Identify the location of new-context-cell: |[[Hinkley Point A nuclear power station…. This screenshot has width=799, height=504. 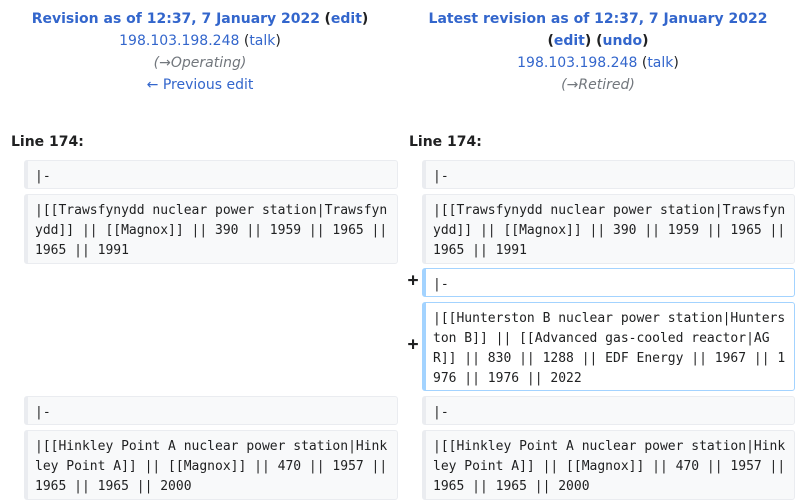
(608, 465).